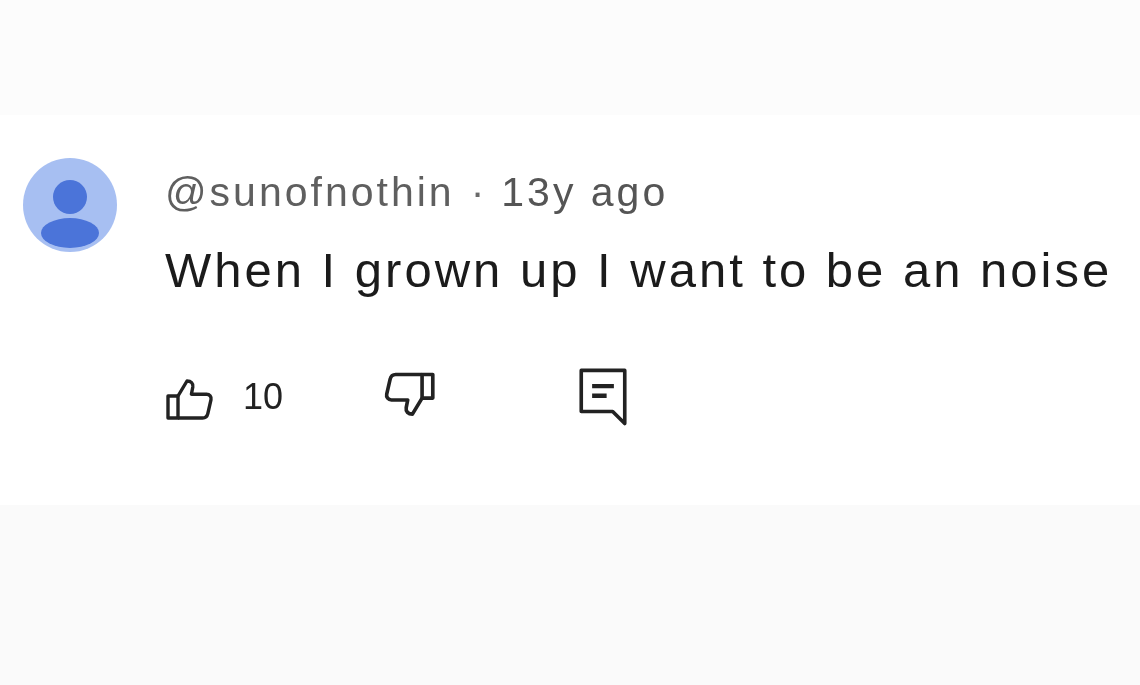  What do you see at coordinates (310, 192) in the screenshot?
I see `comment-author: @sunofnothin` at bounding box center [310, 192].